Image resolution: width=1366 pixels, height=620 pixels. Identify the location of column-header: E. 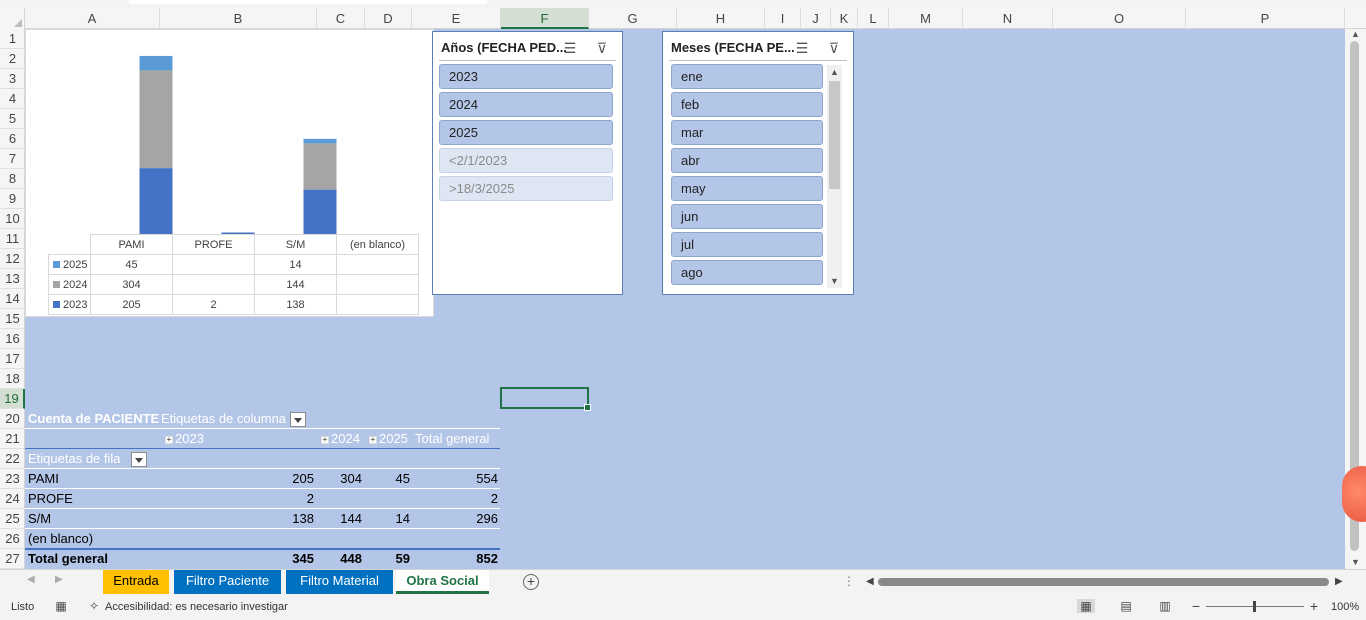
(456, 18).